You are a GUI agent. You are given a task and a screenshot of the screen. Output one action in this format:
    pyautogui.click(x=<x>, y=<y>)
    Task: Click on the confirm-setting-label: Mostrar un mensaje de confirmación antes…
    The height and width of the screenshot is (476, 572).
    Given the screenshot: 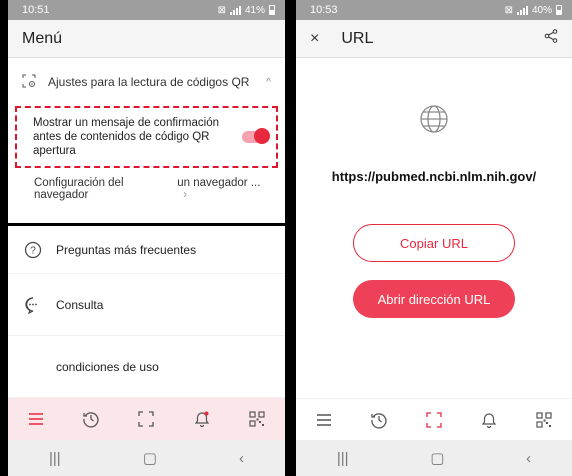 What is the action you would take?
    pyautogui.click(x=126, y=137)
    